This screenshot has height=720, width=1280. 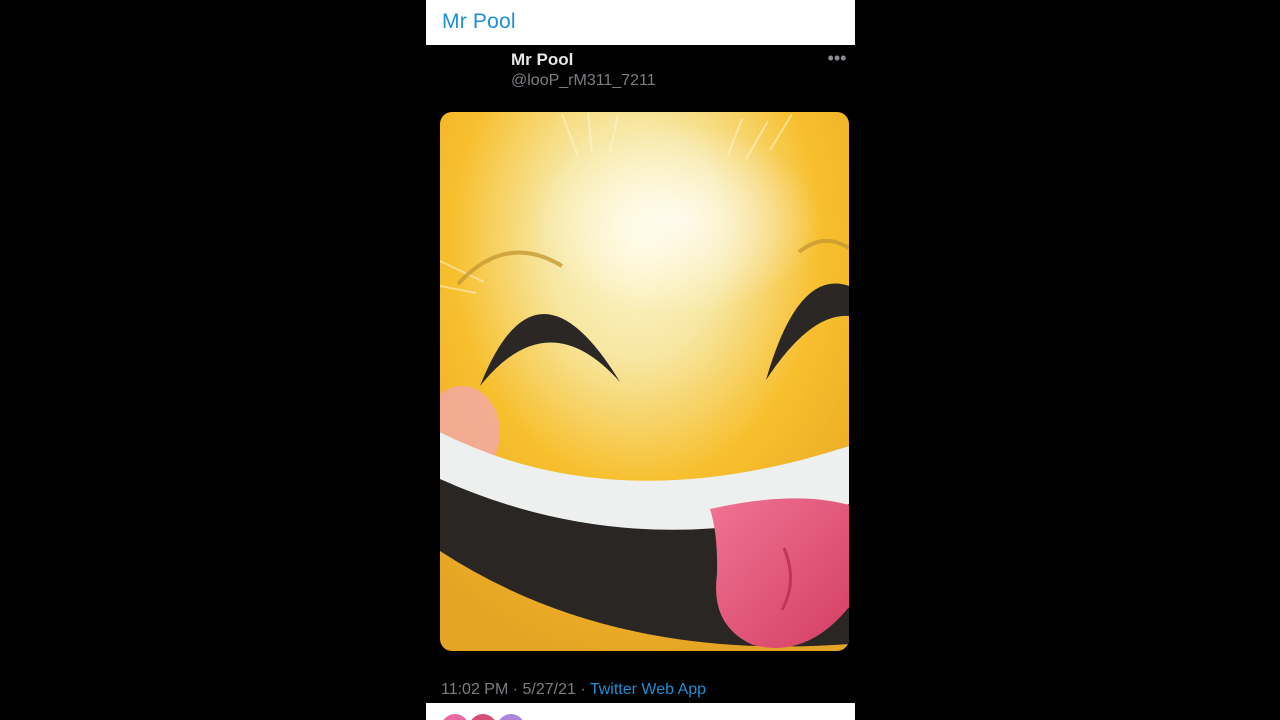 I want to click on tweet-time: 11:02 PM, so click(x=475, y=689).